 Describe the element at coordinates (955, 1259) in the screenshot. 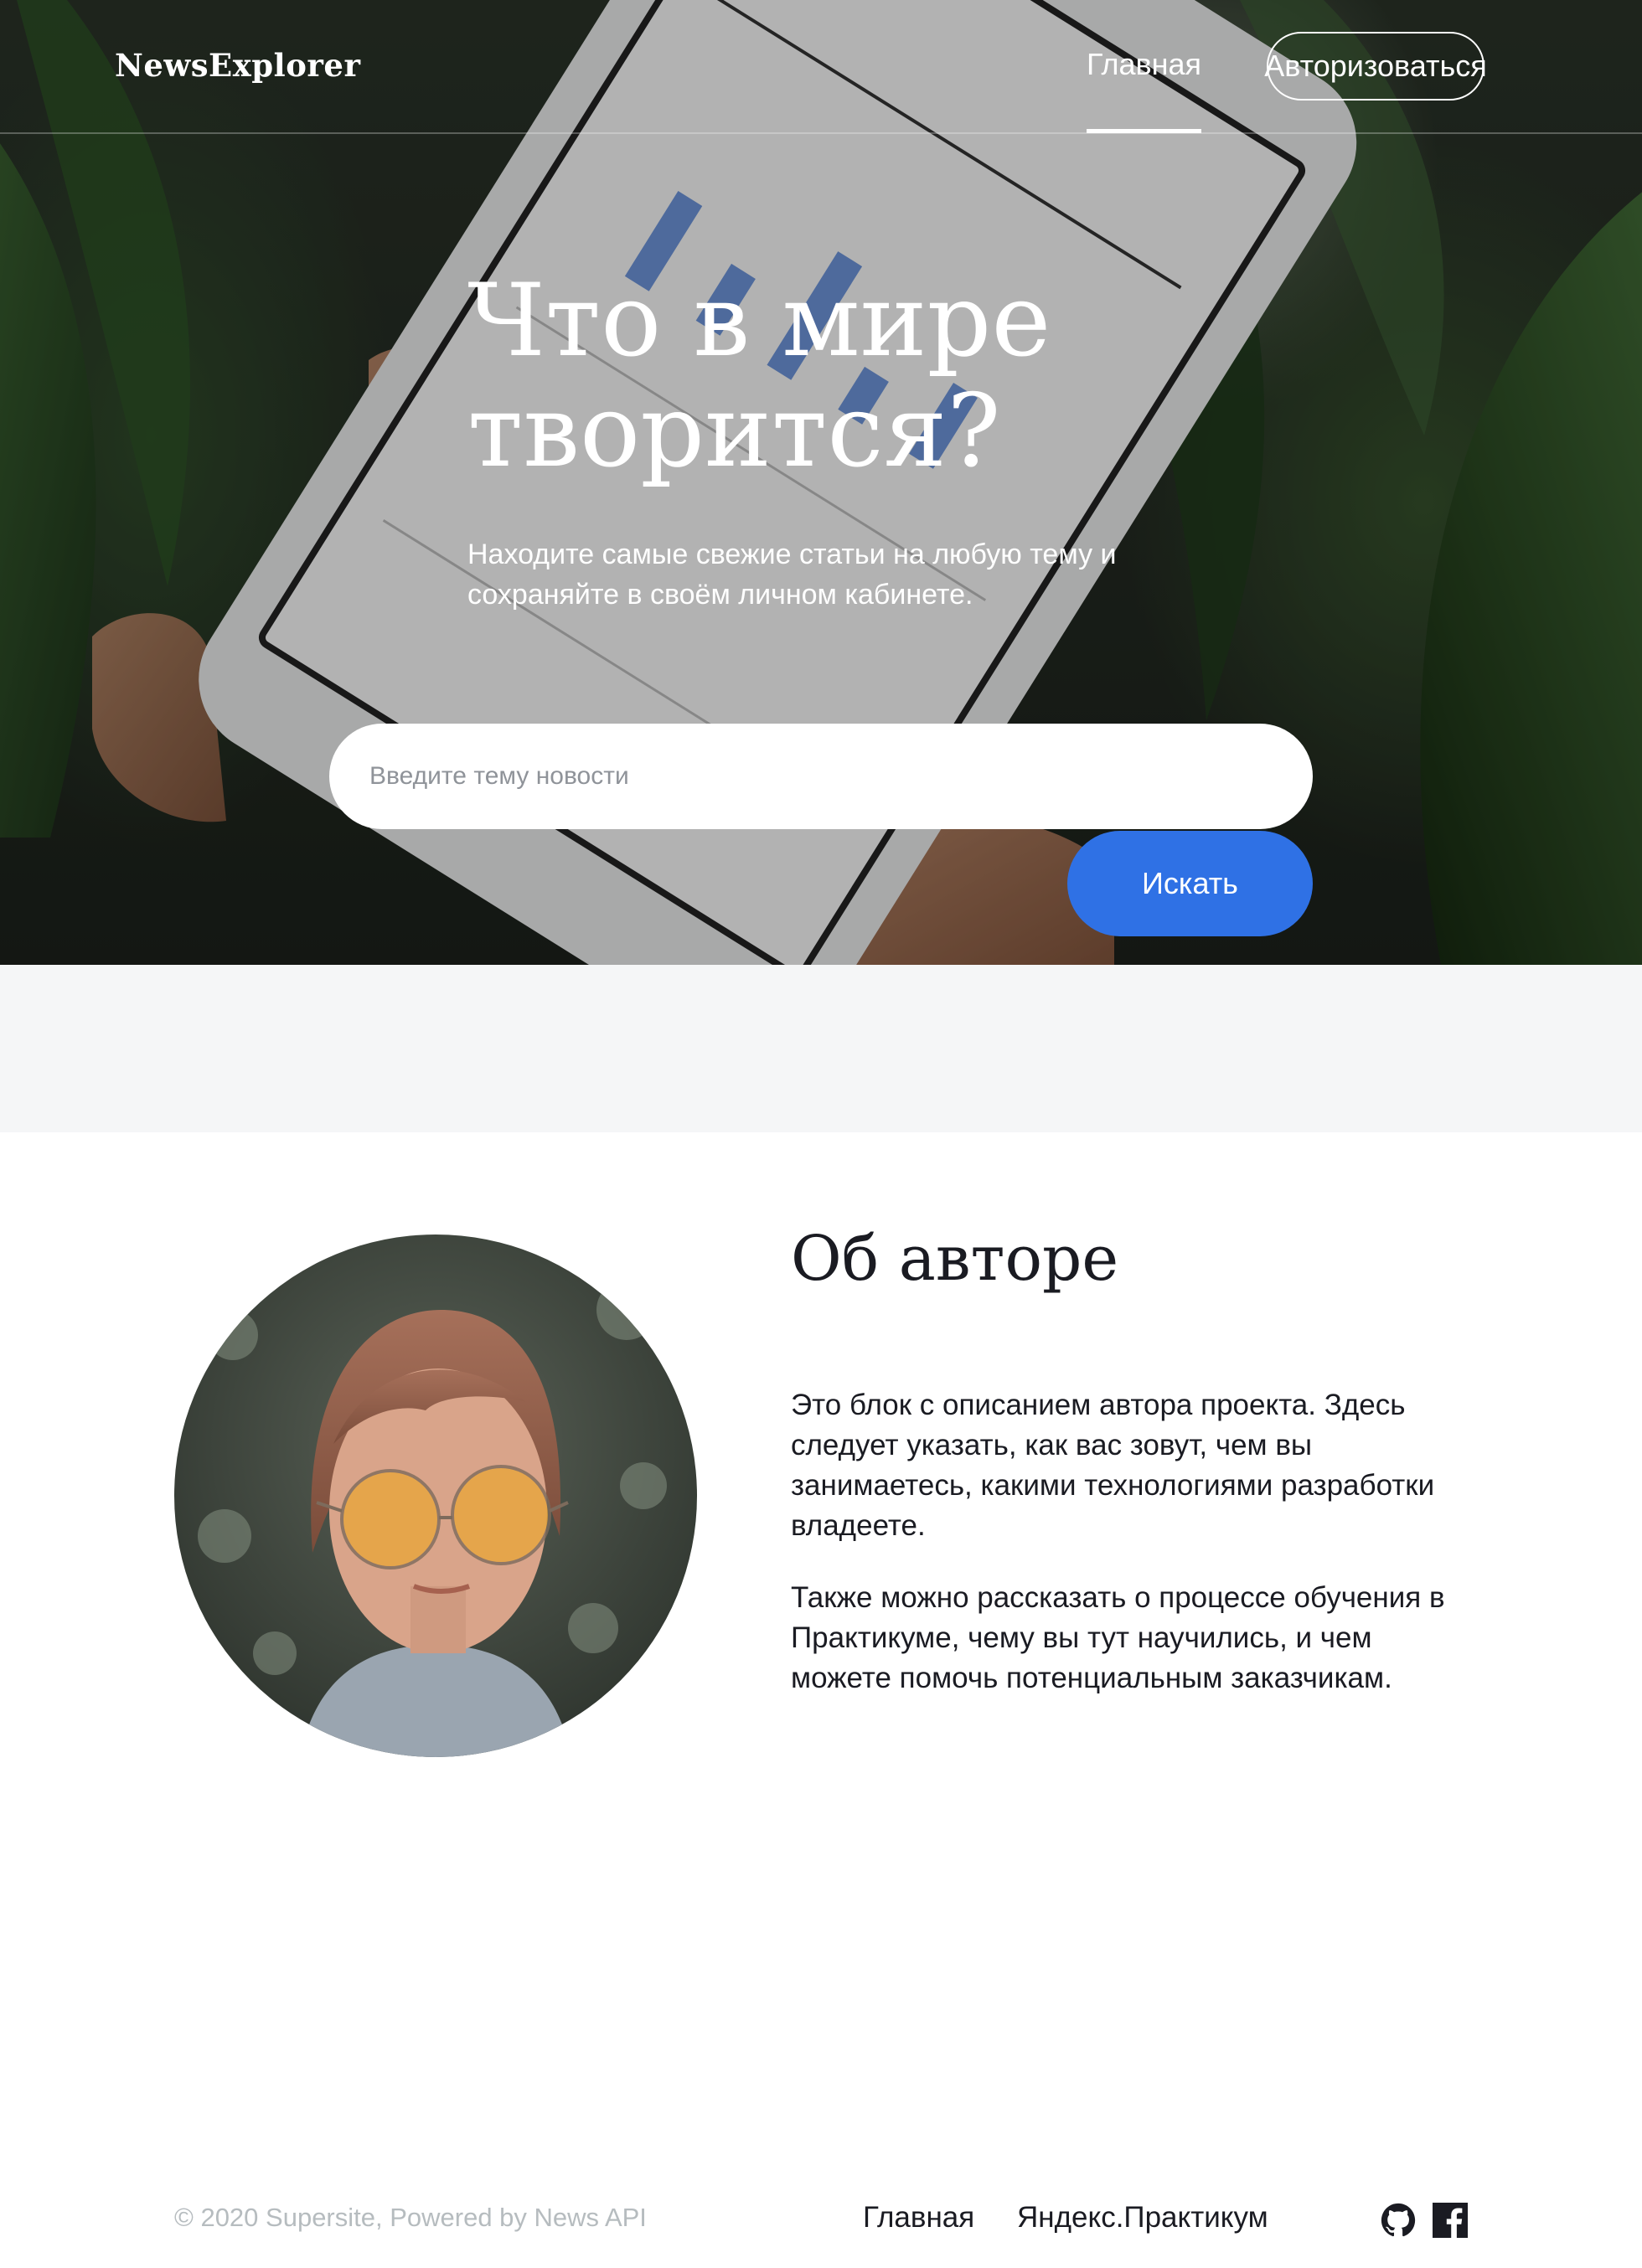

I see `about-title: Об авторе` at that location.